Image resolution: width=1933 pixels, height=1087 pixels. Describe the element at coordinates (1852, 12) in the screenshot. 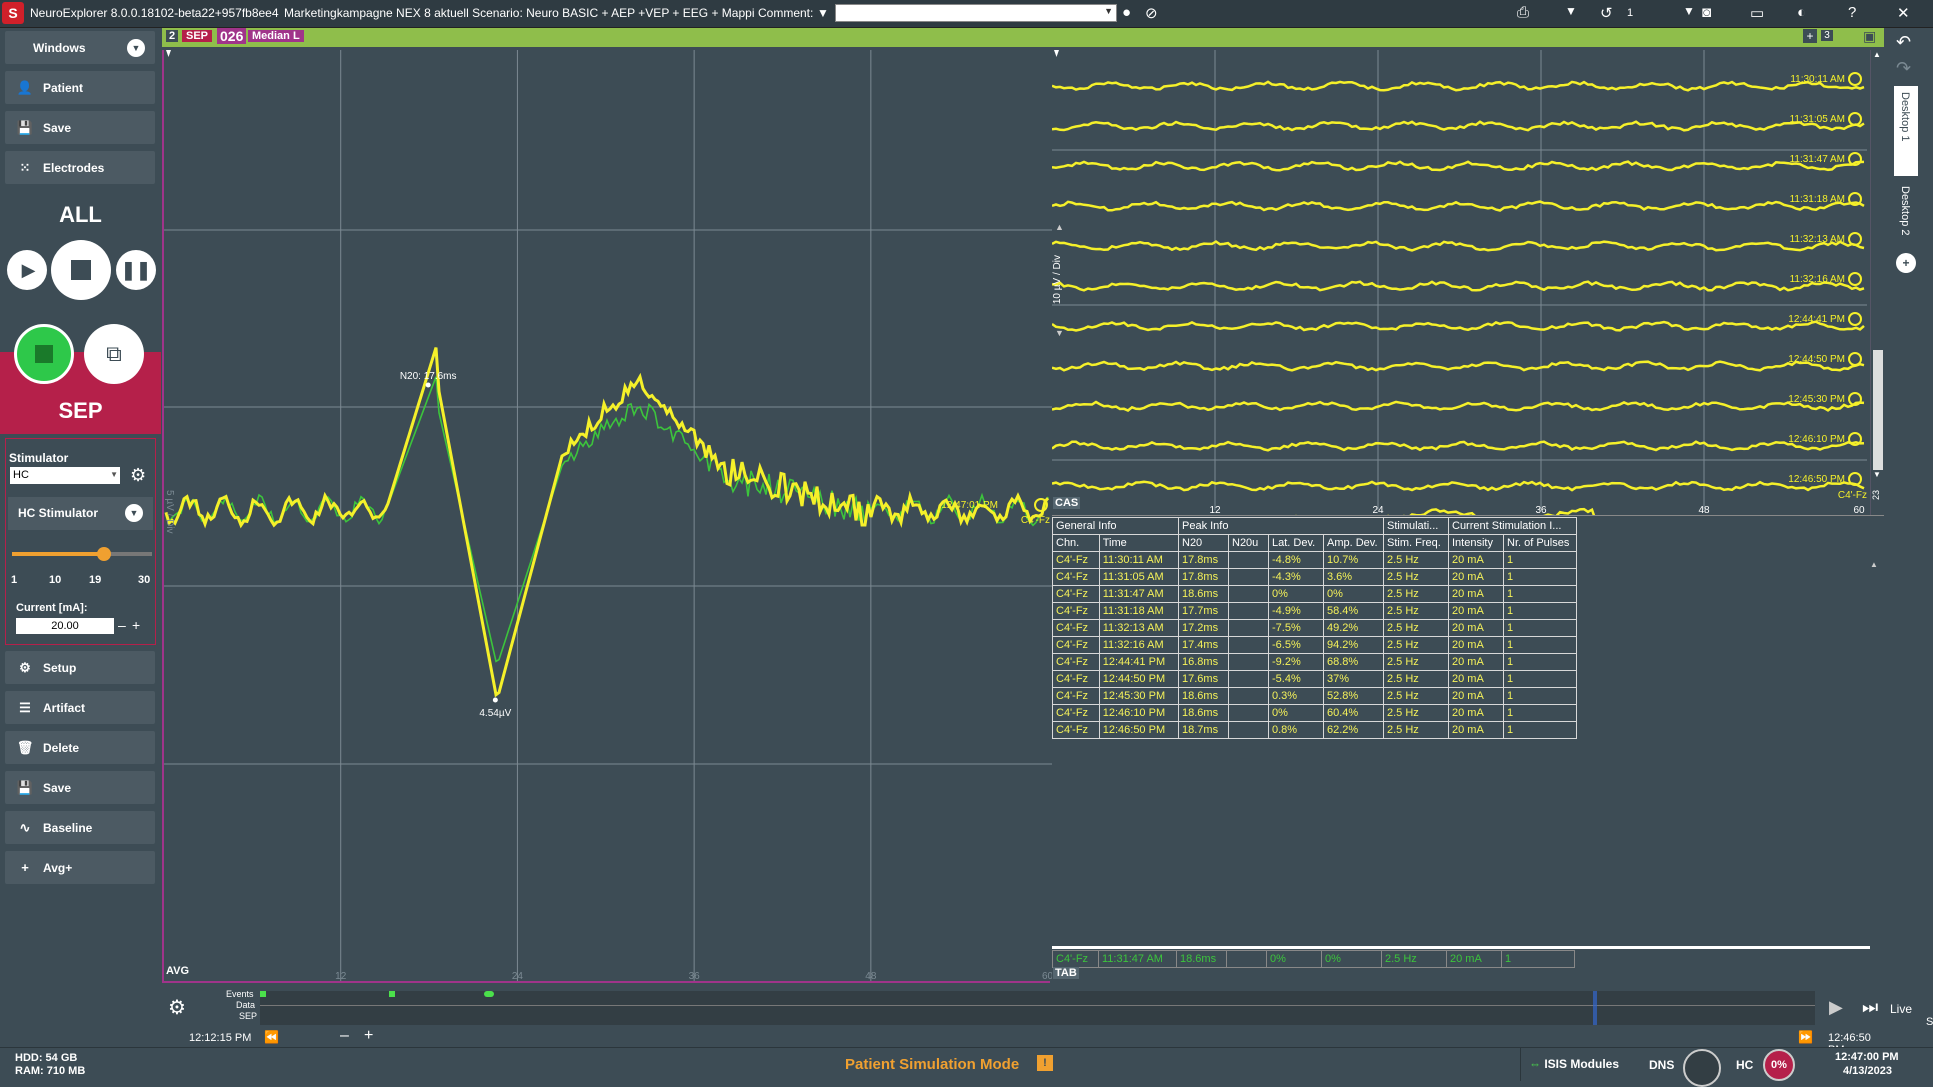

I see `help-icon: ?` at that location.